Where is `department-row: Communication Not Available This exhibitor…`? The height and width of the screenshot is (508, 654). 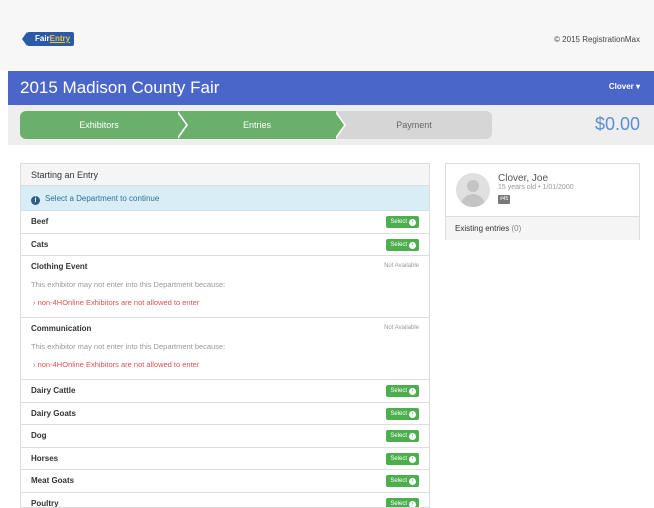
department-row: Communication Not Available This exhibitor… is located at coordinates (225, 349).